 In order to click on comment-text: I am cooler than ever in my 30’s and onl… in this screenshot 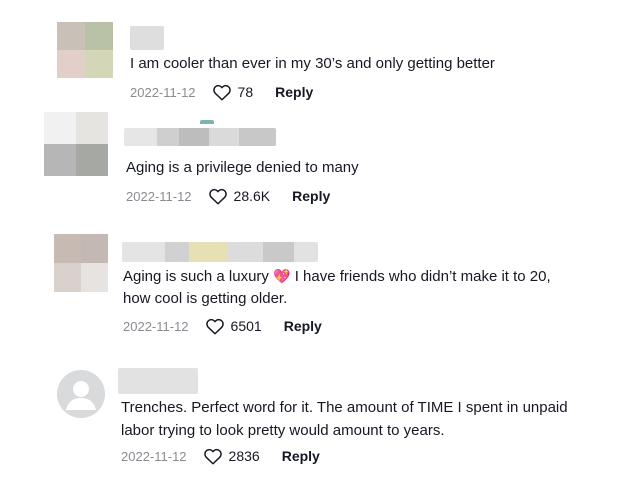, I will do `click(312, 63)`.